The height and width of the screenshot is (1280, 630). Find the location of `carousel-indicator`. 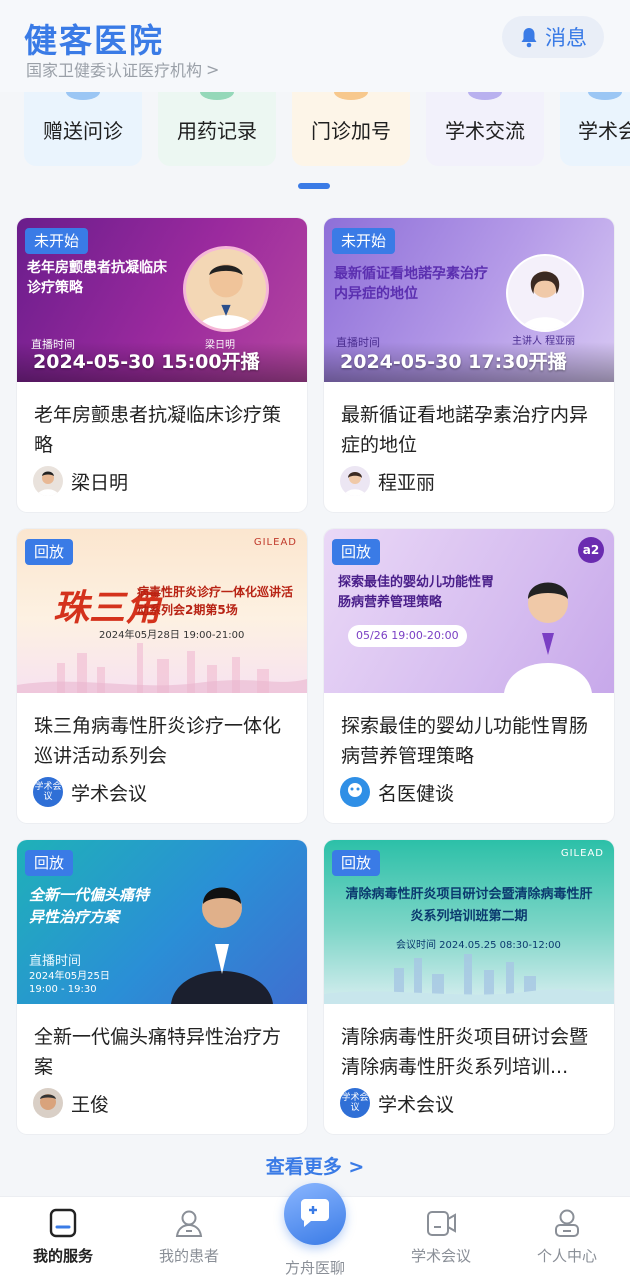

carousel-indicator is located at coordinates (314, 186).